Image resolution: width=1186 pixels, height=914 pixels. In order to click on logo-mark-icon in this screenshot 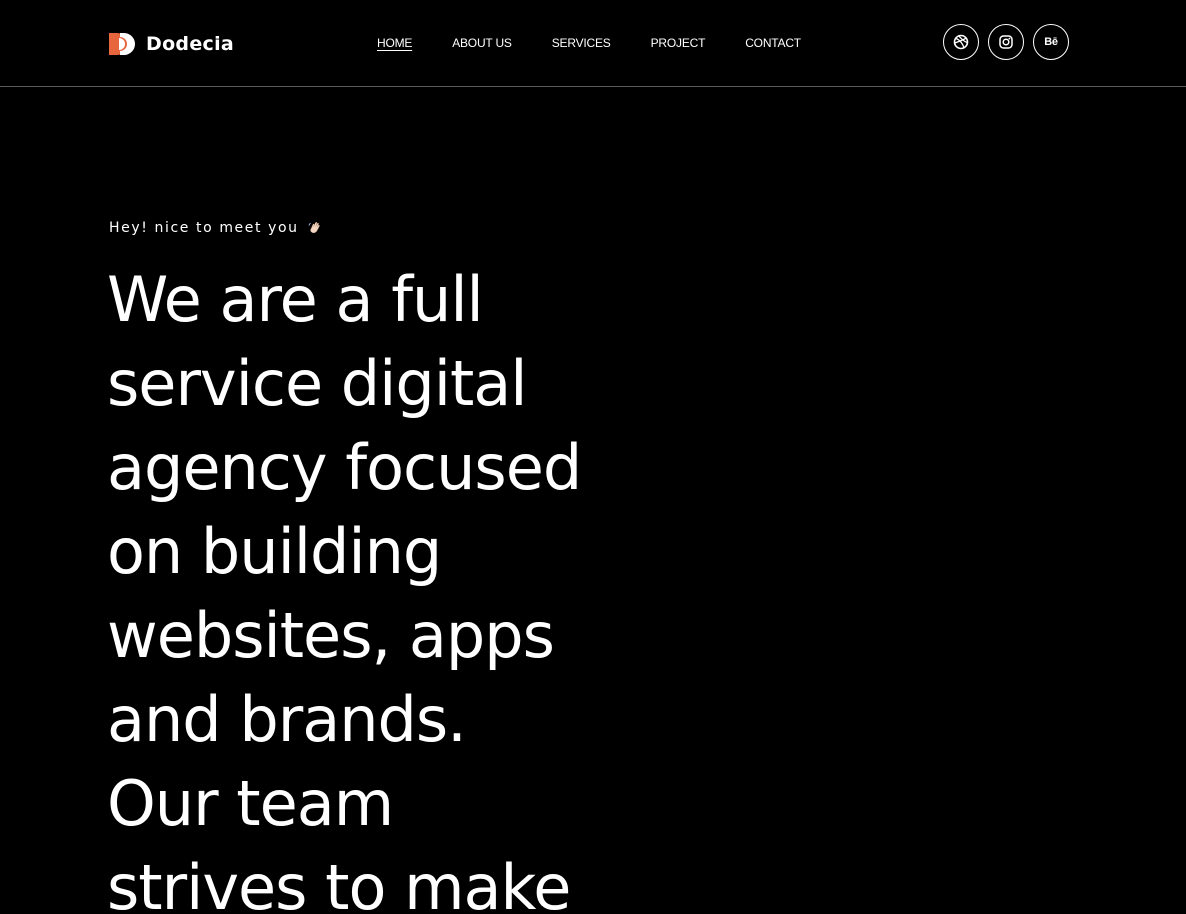, I will do `click(122, 44)`.